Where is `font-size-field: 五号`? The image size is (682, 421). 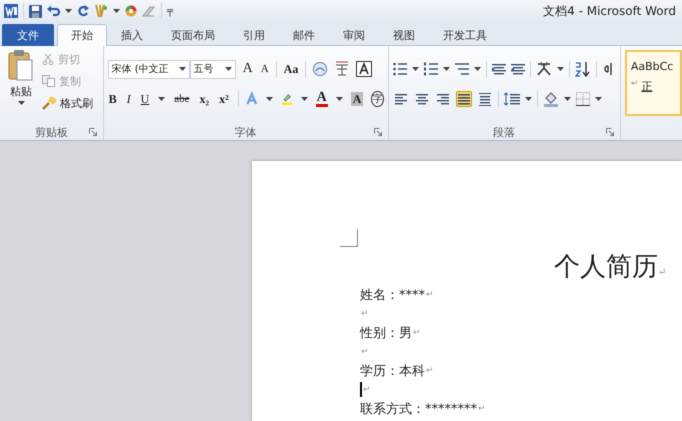
font-size-field: 五号 is located at coordinates (213, 69).